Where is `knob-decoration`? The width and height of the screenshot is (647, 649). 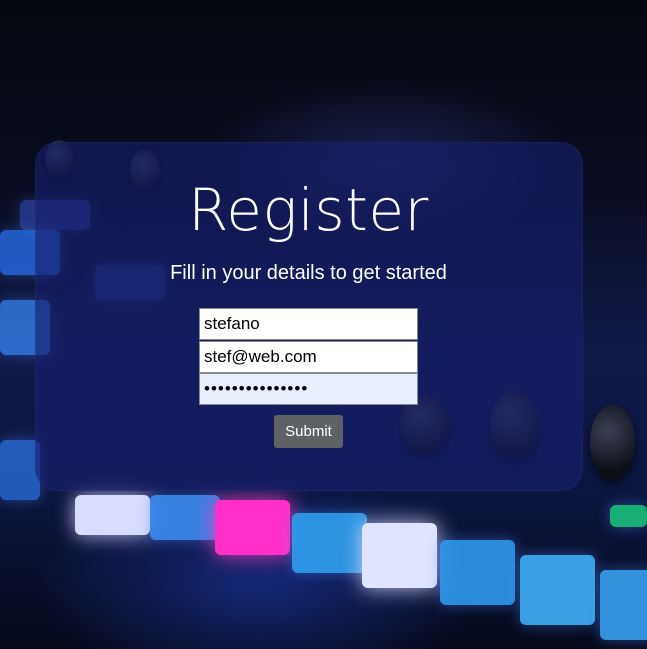
knob-decoration is located at coordinates (612, 442).